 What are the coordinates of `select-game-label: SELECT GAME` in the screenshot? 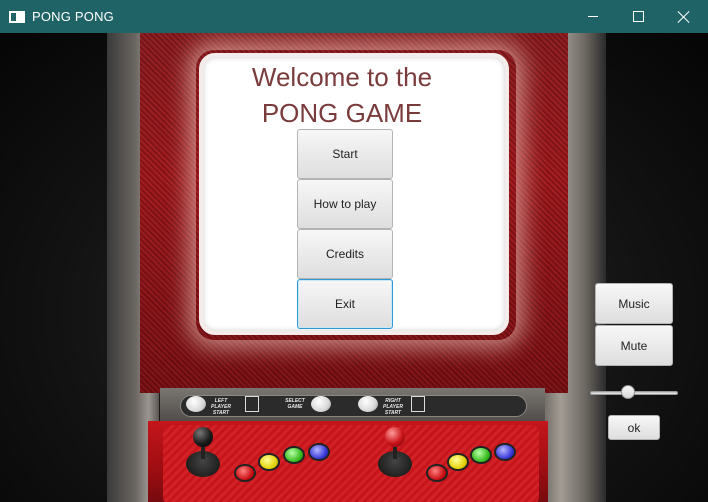 It's located at (295, 404).